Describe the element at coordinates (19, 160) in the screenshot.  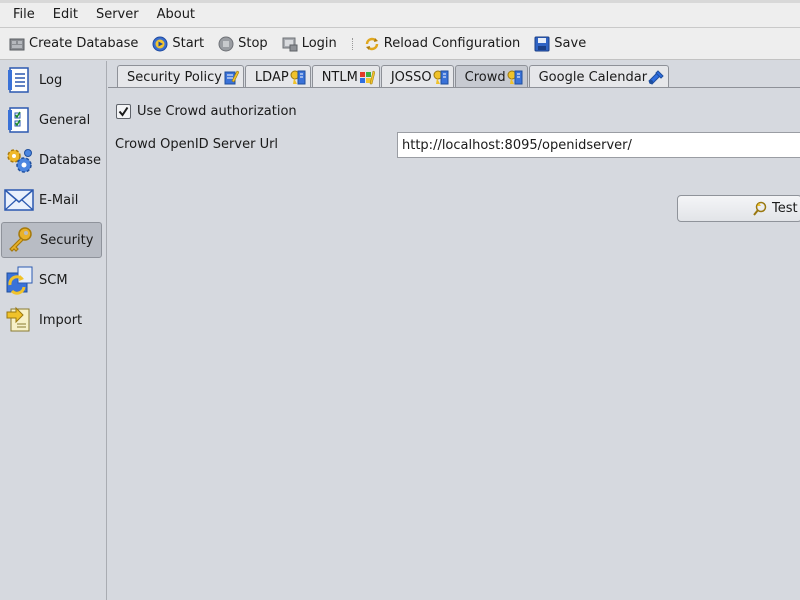
I see `gears-icon` at that location.